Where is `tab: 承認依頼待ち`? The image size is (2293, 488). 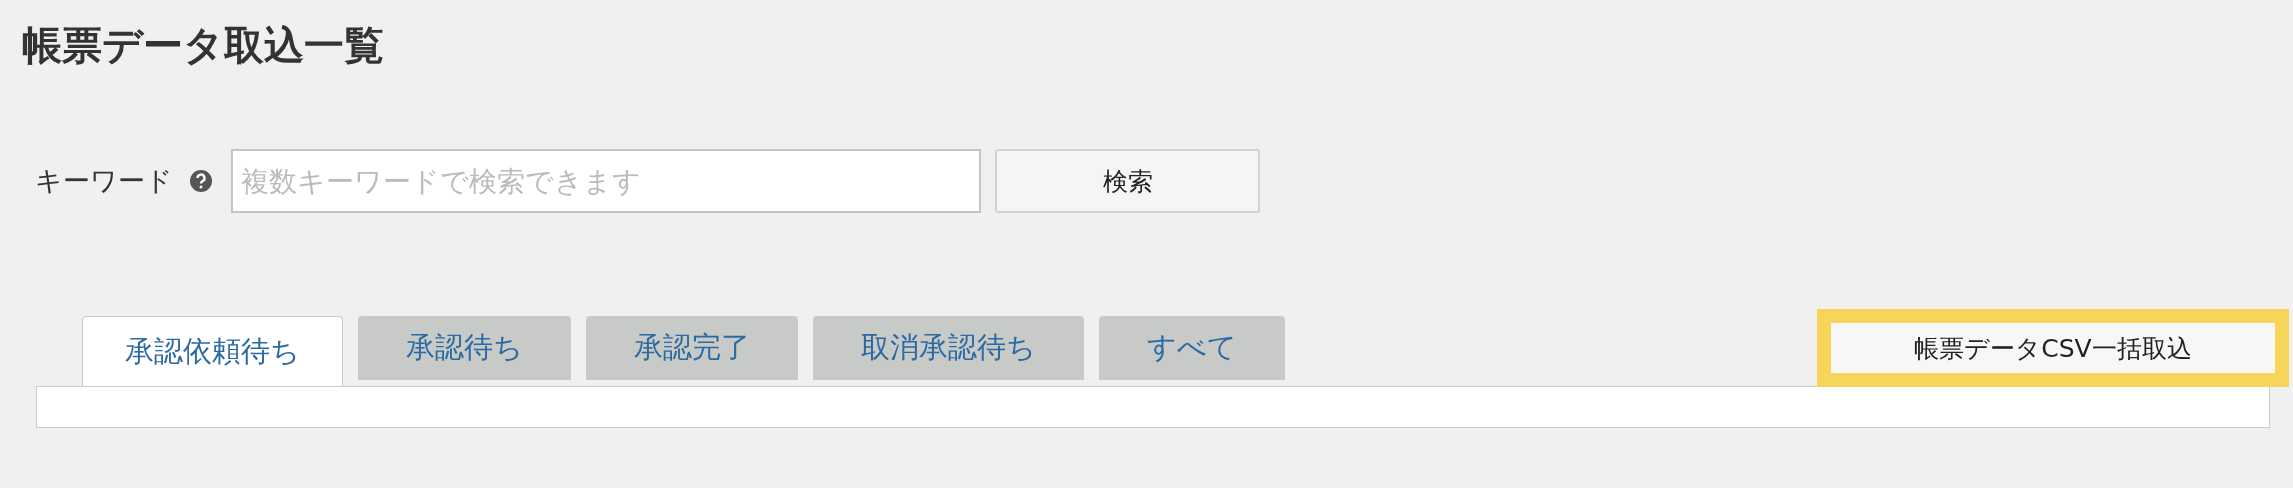
tab: 承認依頼待ち is located at coordinates (212, 351).